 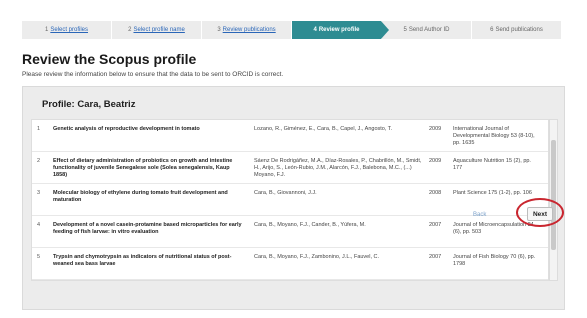 What do you see at coordinates (39, 257) in the screenshot?
I see `publication-index: 5` at bounding box center [39, 257].